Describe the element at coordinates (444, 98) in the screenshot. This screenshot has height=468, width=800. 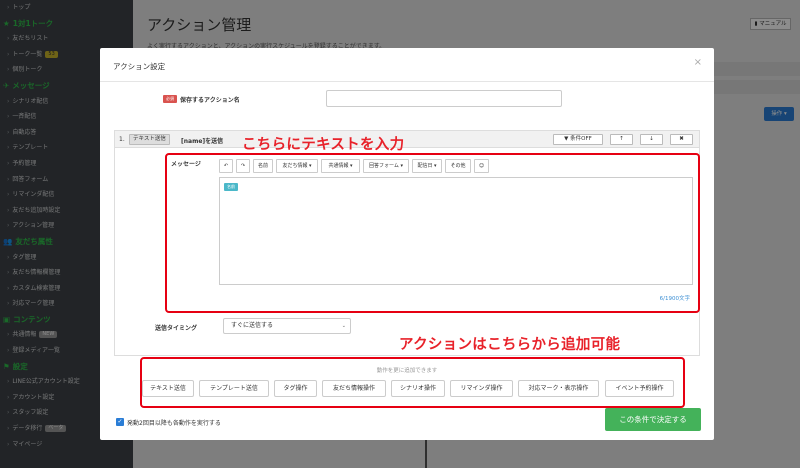
I see `action-name-input` at that location.